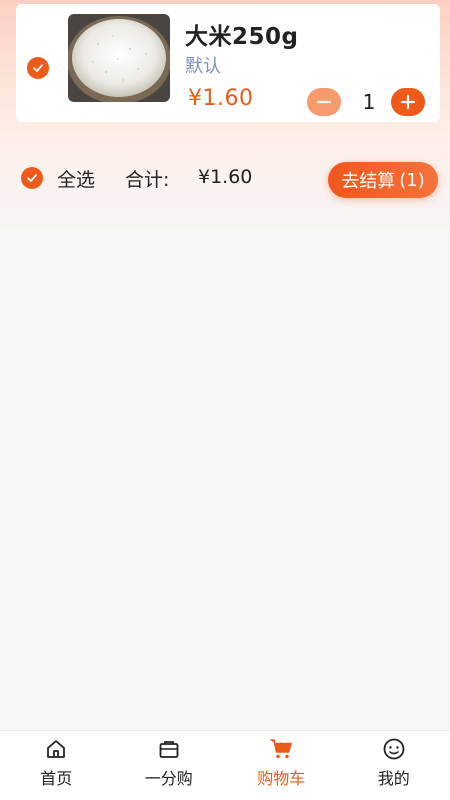 This screenshot has width=450, height=800. Describe the element at coordinates (369, 102) in the screenshot. I see `quantity-value: 1` at that location.